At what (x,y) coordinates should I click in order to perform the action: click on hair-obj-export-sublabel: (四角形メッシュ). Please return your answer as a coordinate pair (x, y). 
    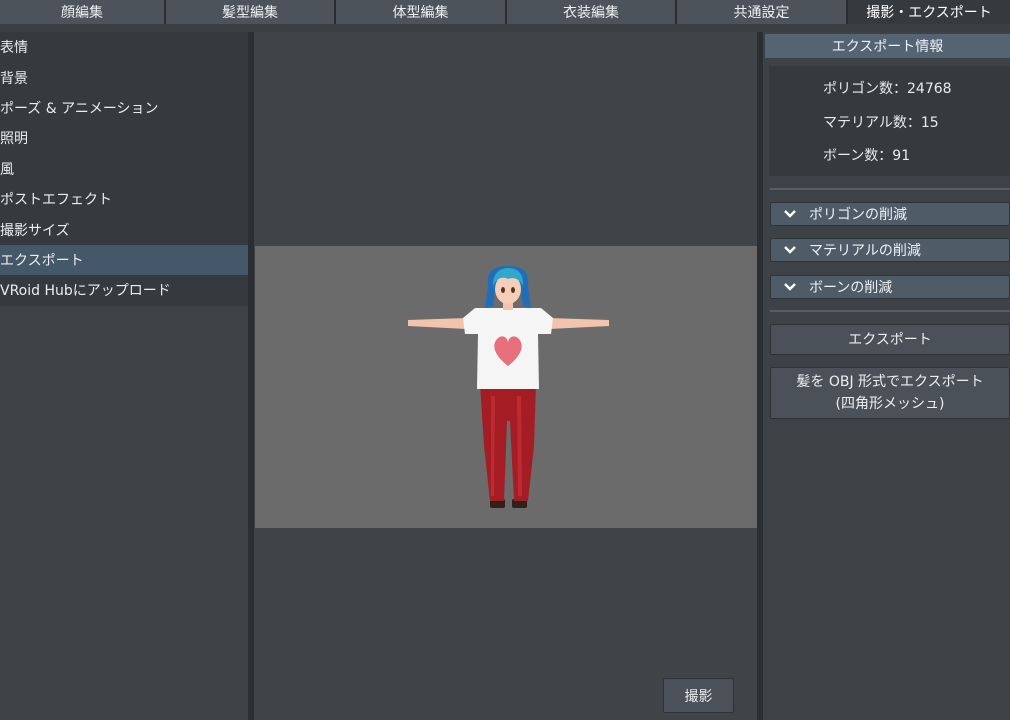
    Looking at the image, I should click on (890, 404).